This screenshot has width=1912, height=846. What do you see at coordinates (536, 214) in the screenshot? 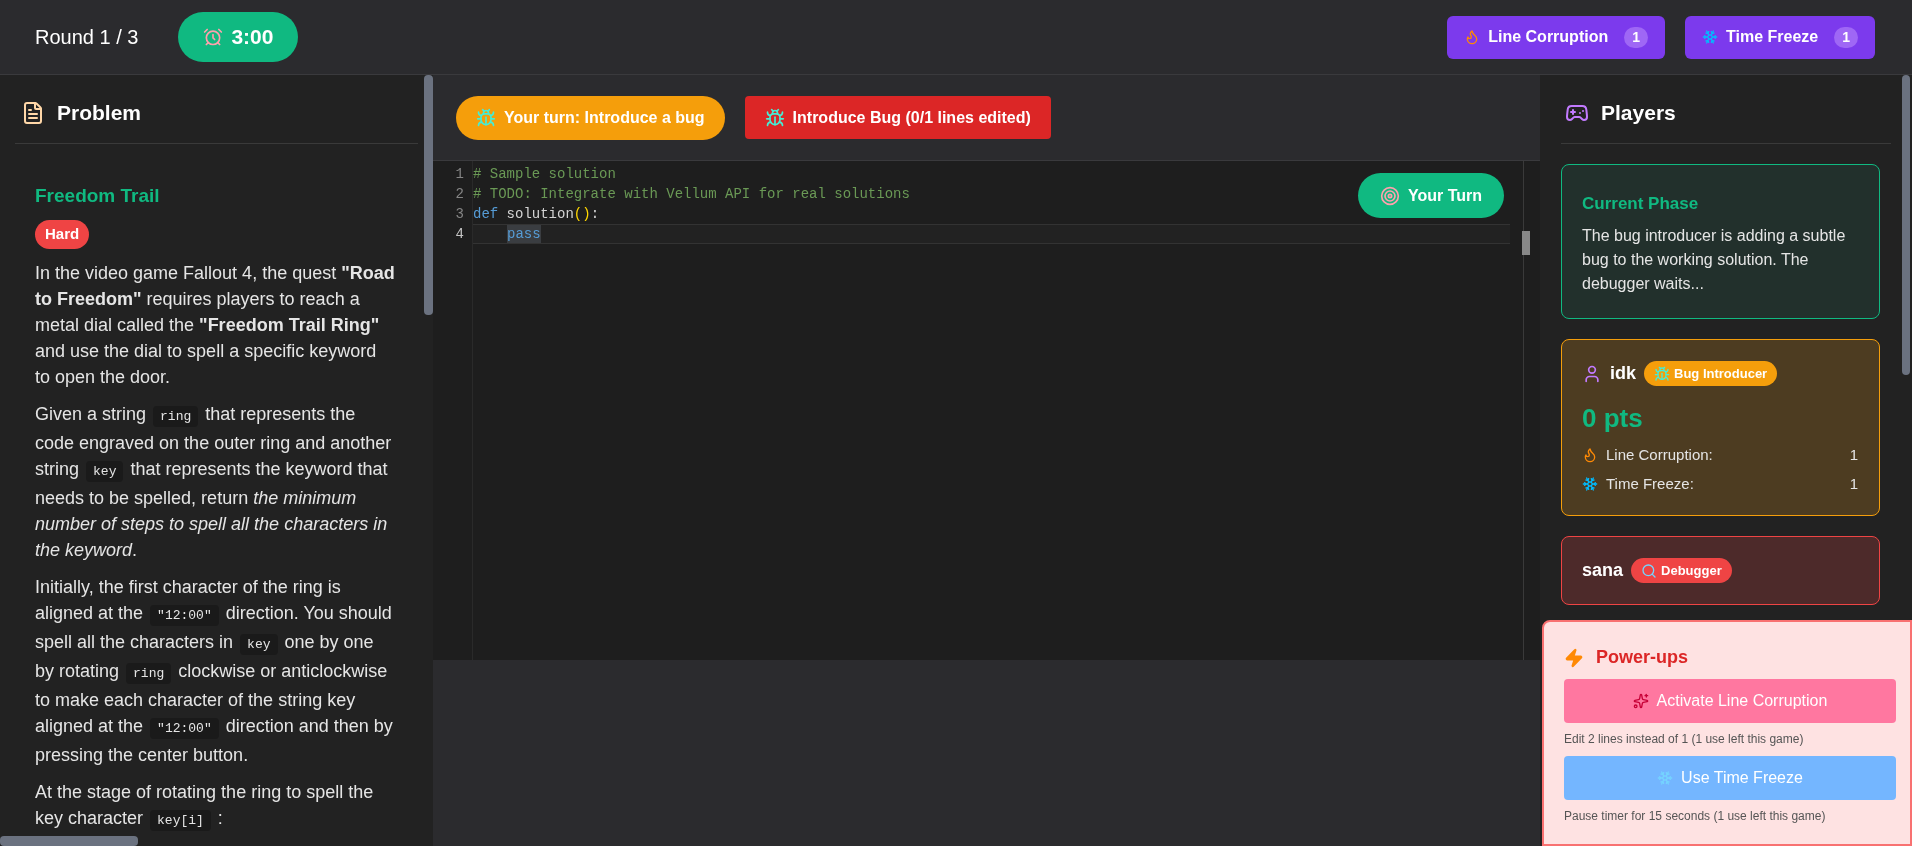
I see `code-line: def solution():` at bounding box center [536, 214].